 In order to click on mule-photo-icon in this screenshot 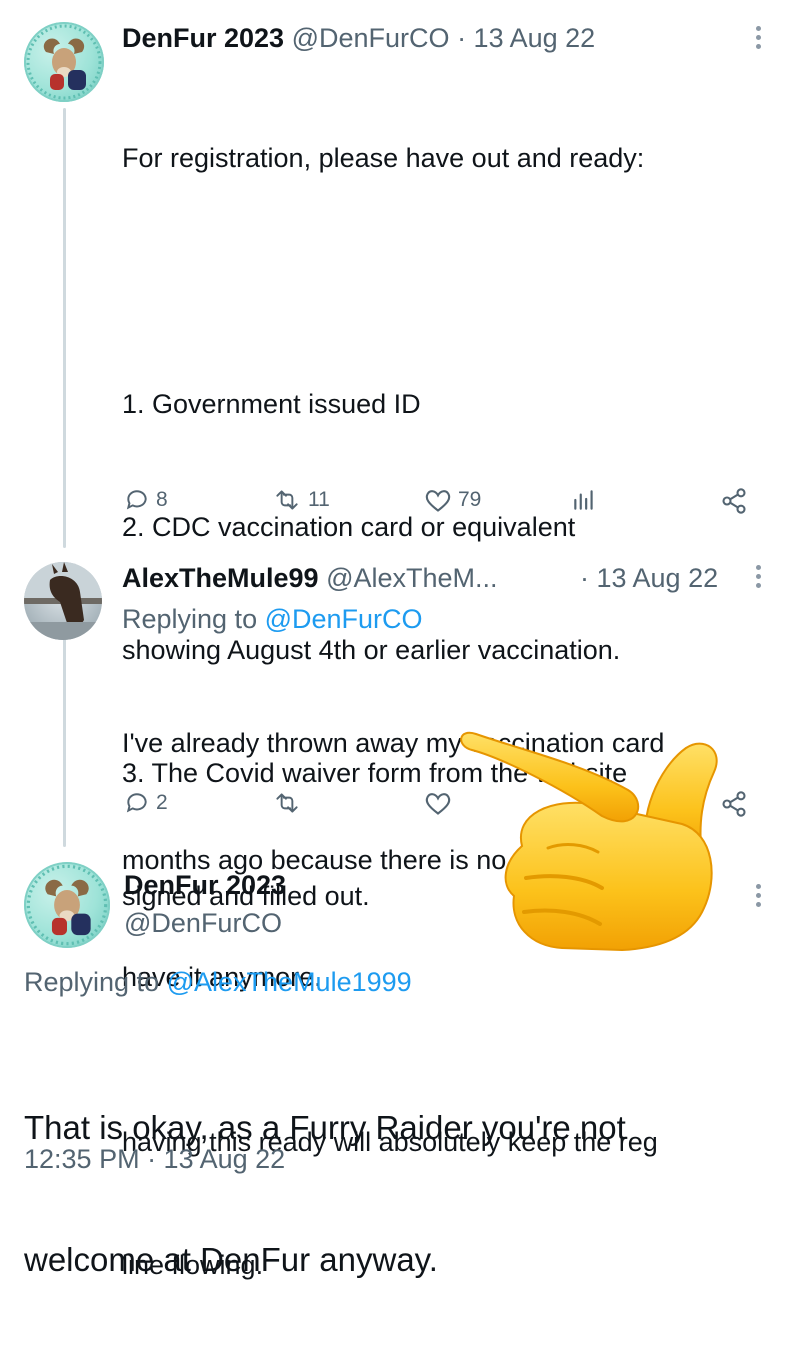, I will do `click(63, 601)`.